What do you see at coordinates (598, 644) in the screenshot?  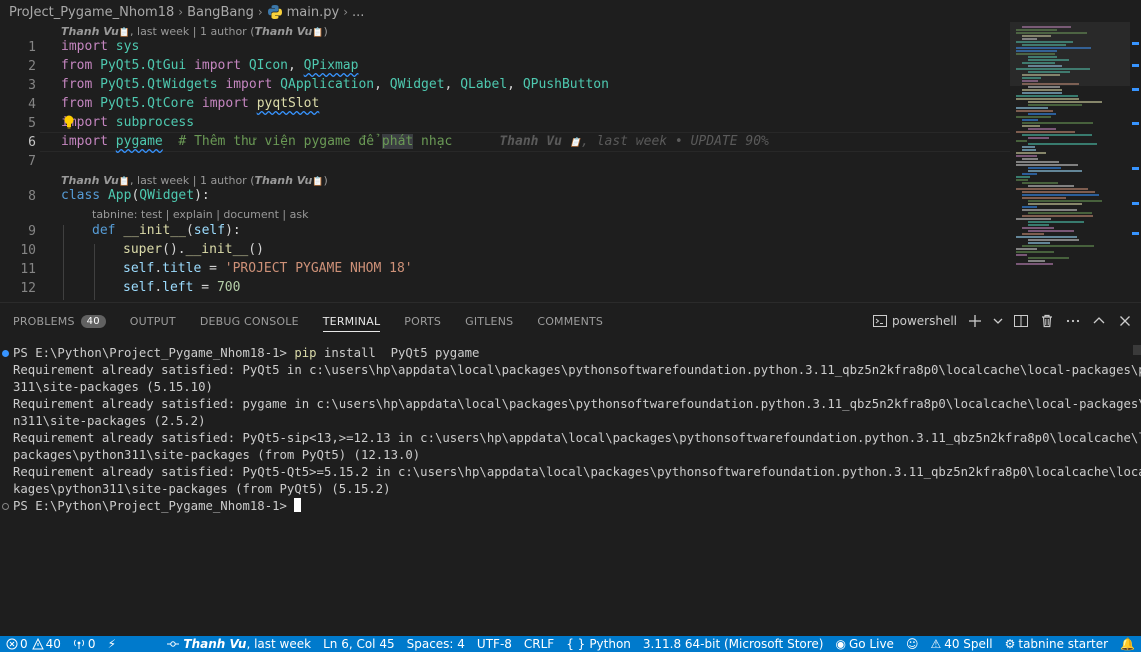 I see `language-mode: { } Python` at bounding box center [598, 644].